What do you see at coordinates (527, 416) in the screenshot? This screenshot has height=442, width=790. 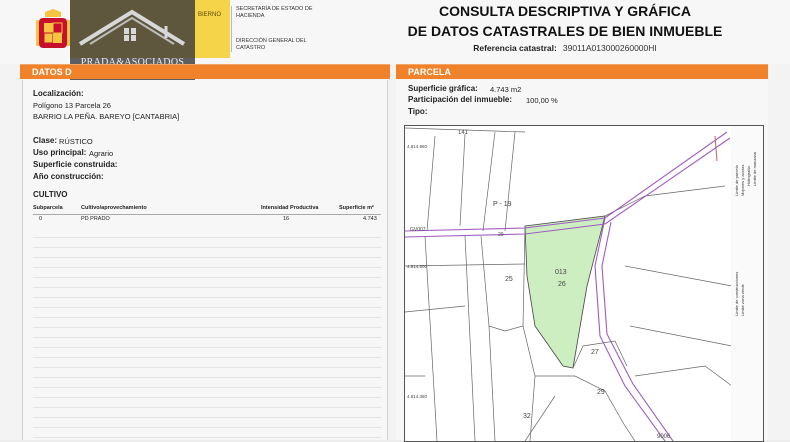 I see `map-label-32: 32` at bounding box center [527, 416].